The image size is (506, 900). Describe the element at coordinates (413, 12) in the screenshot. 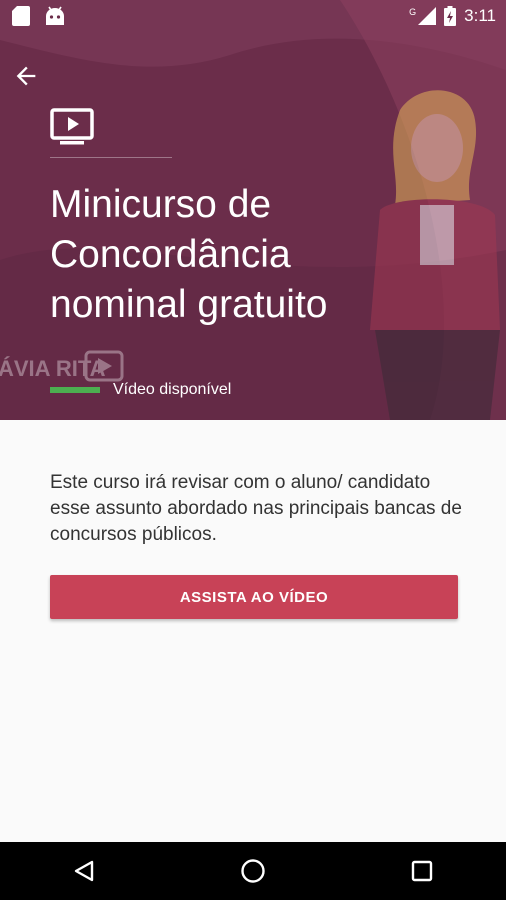

I see `network-type-label: G` at that location.